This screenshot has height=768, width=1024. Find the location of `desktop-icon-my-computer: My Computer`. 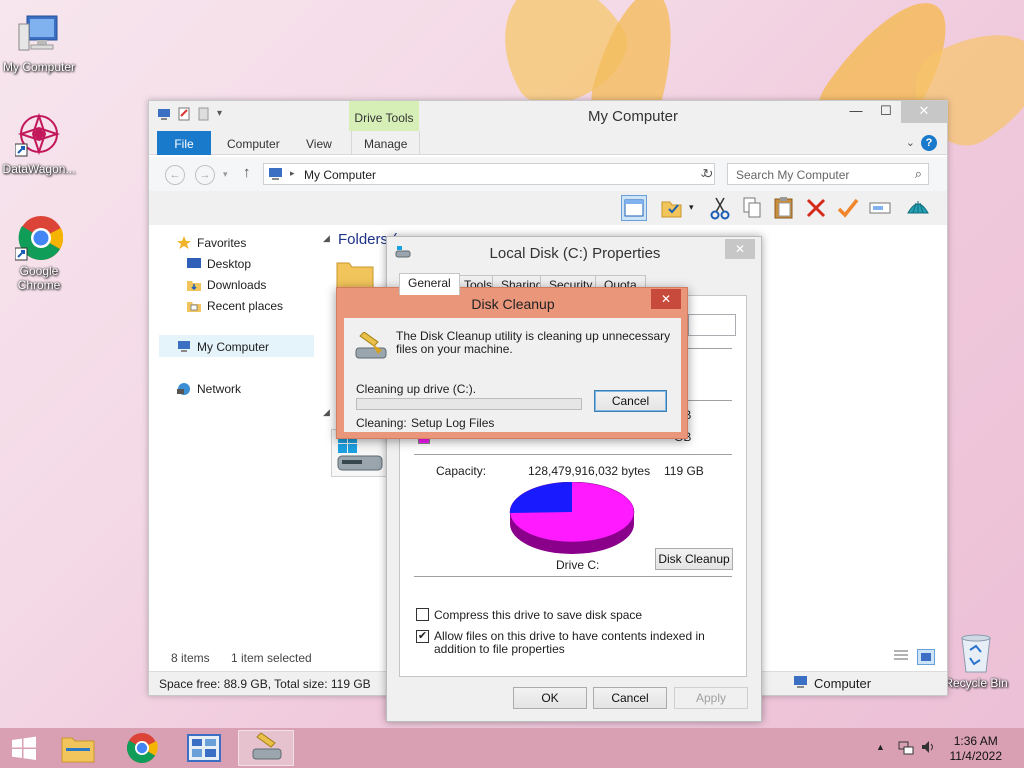

desktop-icon-my-computer: My Computer is located at coordinates (39, 42).